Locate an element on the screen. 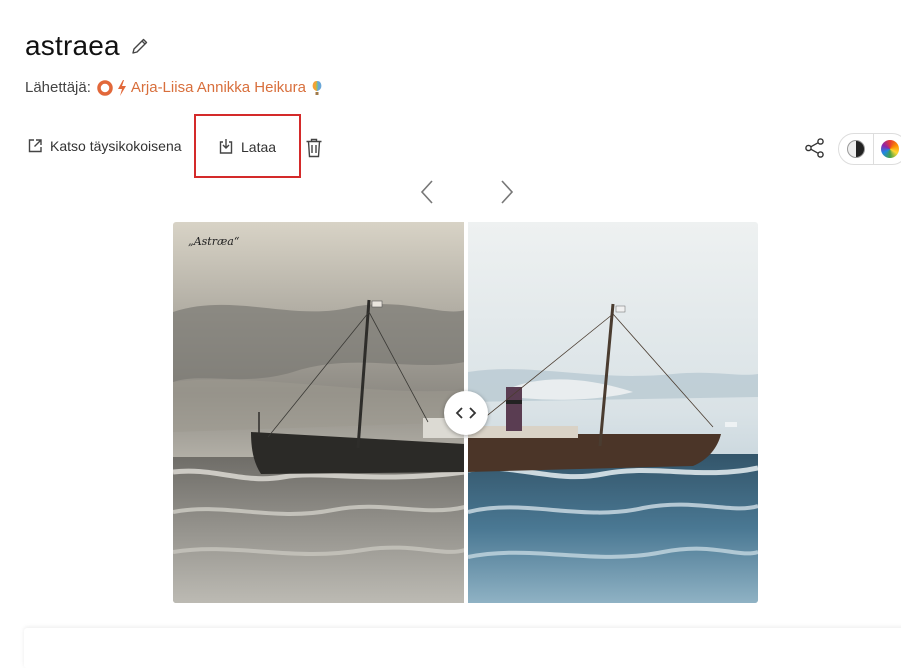 The width and height of the screenshot is (901, 668). share-icon is located at coordinates (814, 148).